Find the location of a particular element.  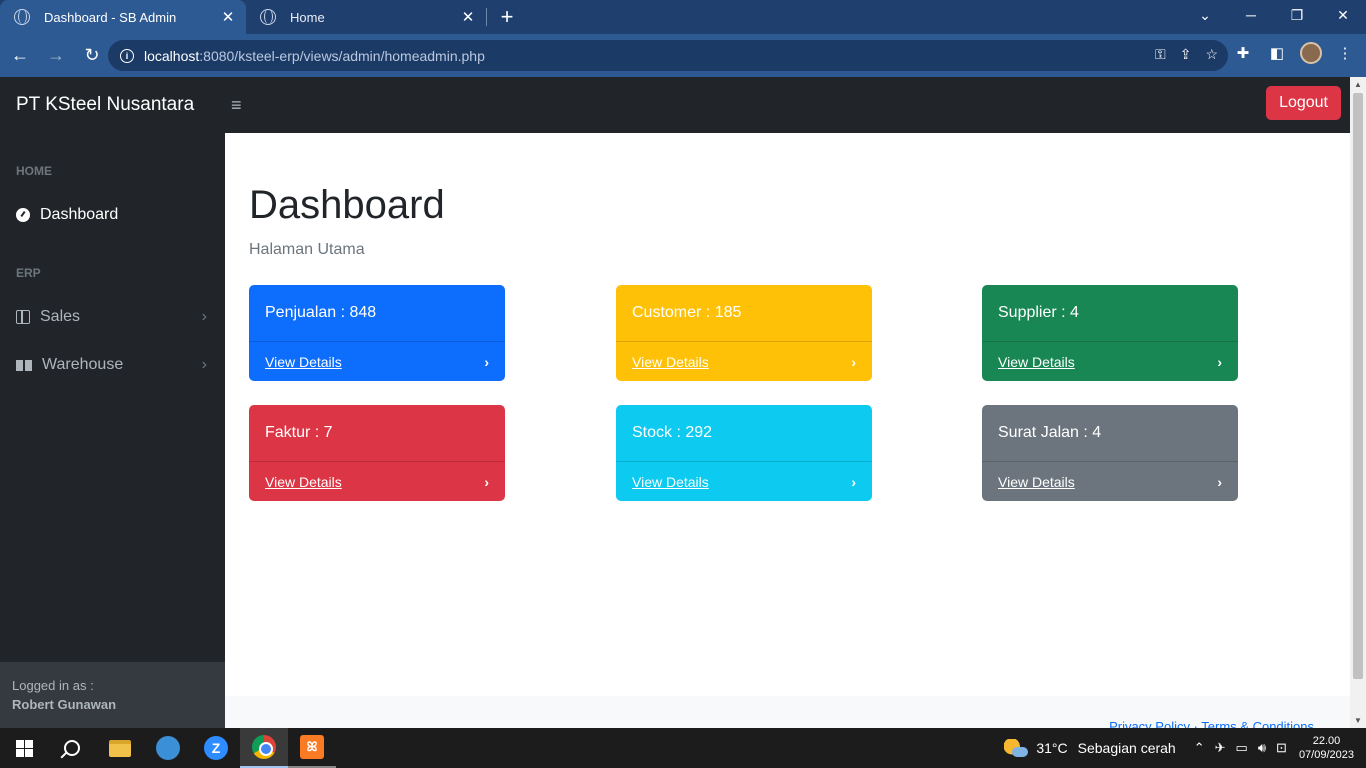

scroll-down-icon: ▼ is located at coordinates (1358, 720).